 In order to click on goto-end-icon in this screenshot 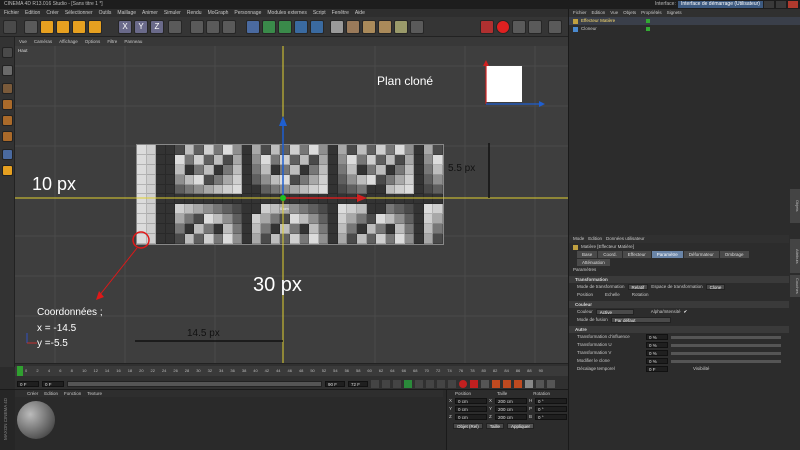, I will do `click(441, 383)`.